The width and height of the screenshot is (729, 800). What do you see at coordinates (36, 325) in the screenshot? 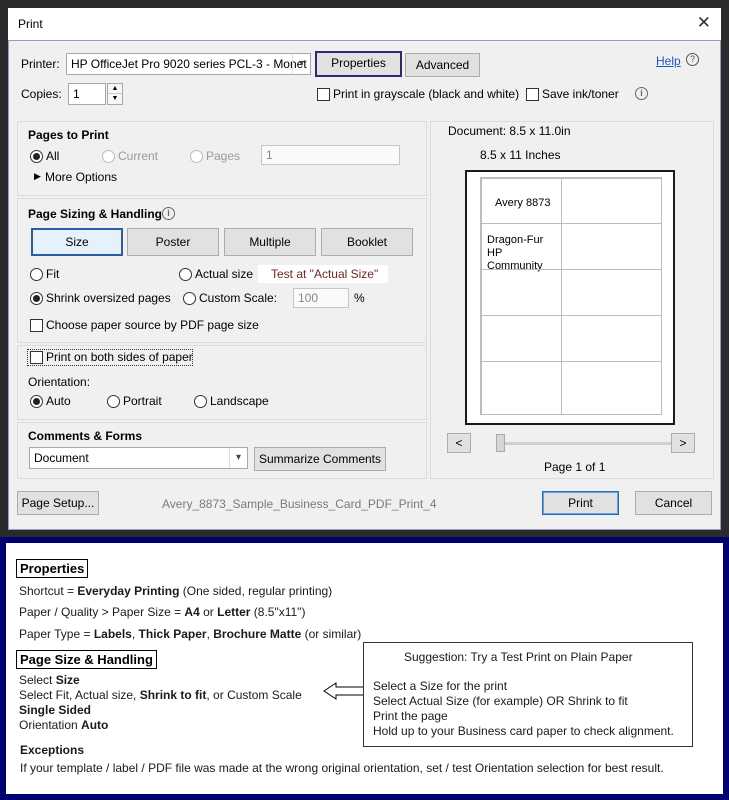
I see `paper-source-checkbox` at bounding box center [36, 325].